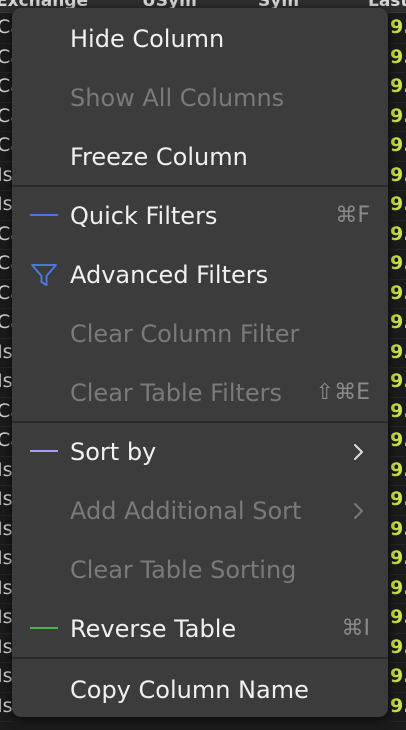  I want to click on funnel-icon, so click(44, 275).